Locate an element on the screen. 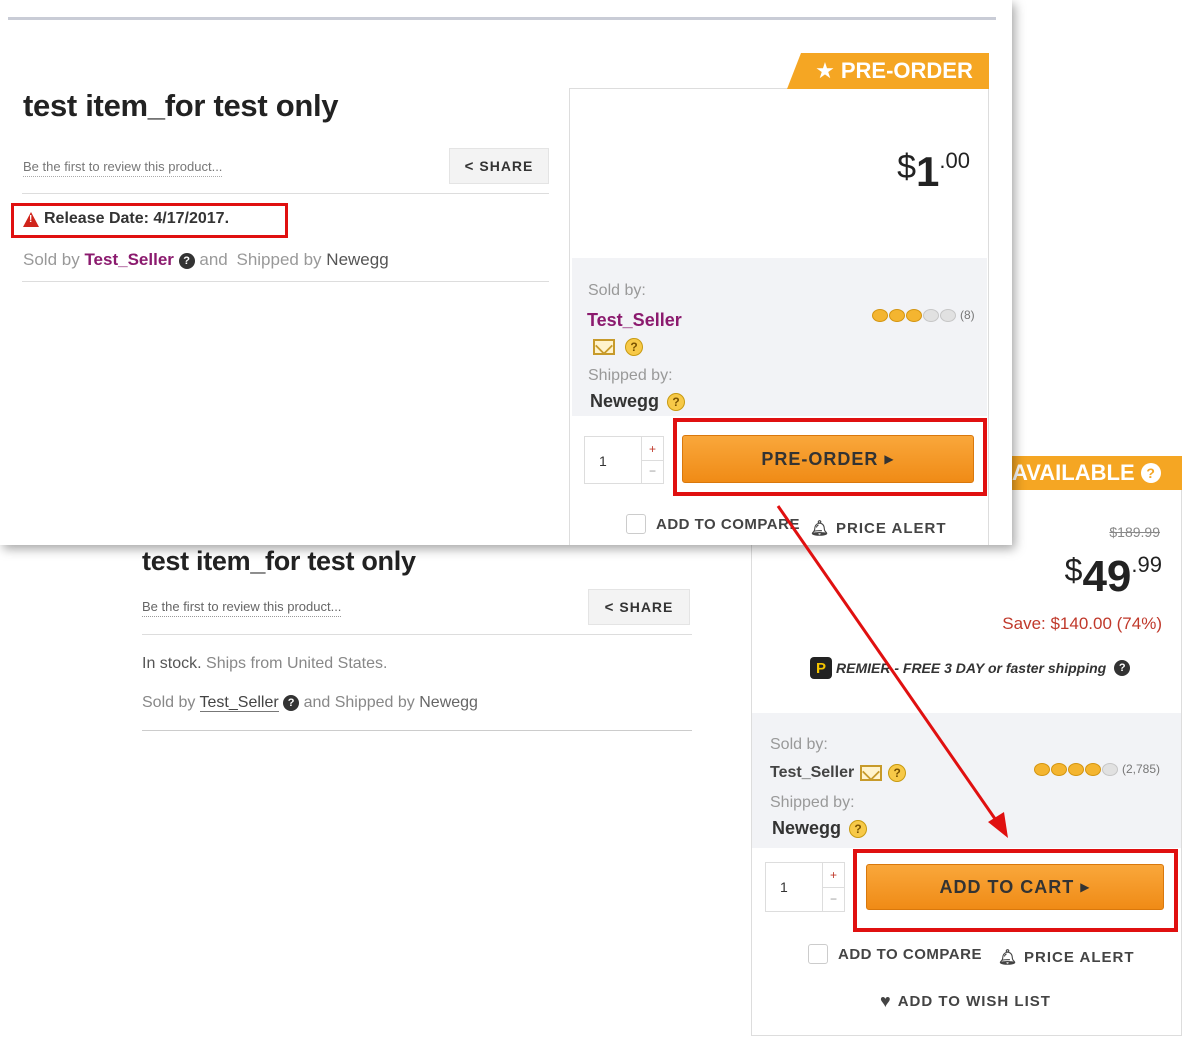  availability-label: AVAILABLE is located at coordinates (1073, 472).